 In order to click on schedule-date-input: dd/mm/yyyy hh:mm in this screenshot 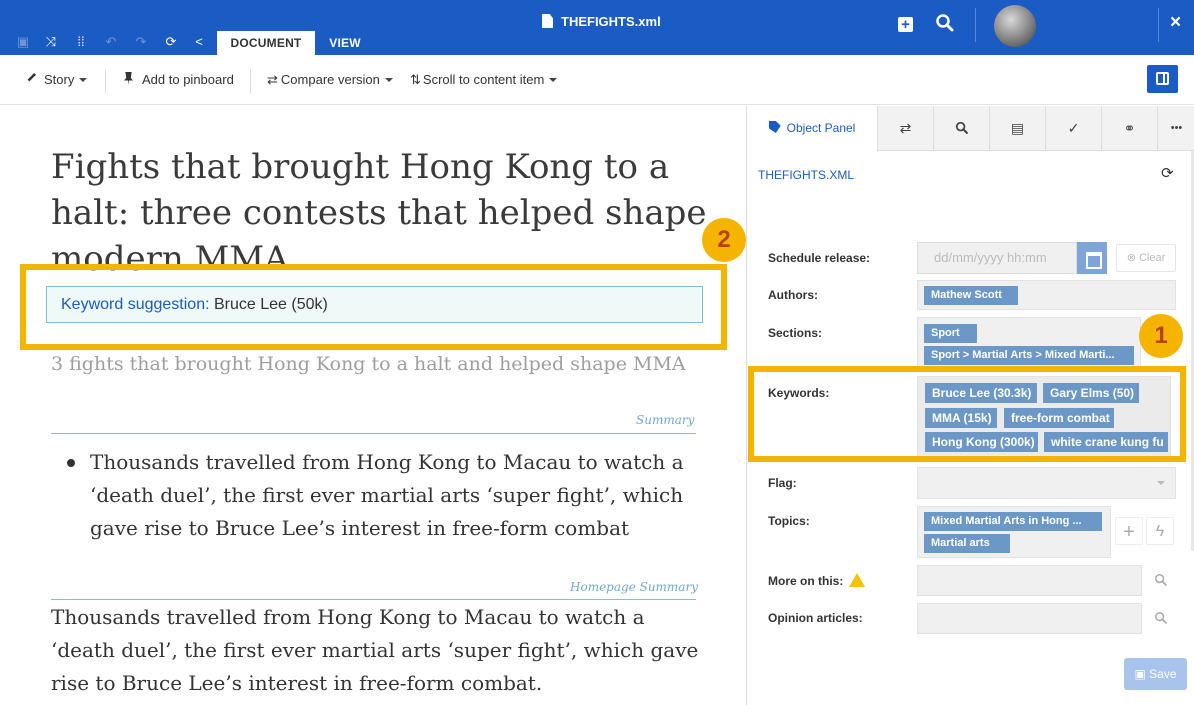, I will do `click(997, 258)`.